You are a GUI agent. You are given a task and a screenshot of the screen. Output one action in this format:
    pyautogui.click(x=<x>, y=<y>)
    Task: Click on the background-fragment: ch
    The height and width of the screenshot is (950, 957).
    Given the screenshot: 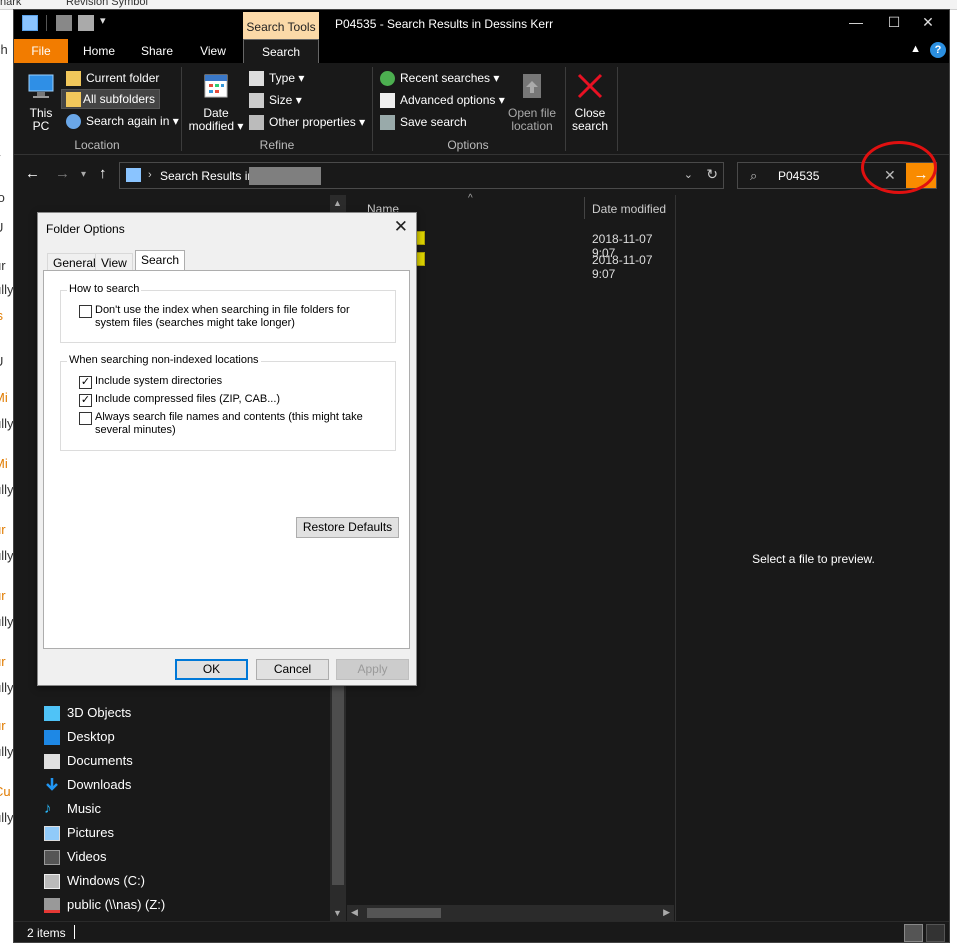 What is the action you would take?
    pyautogui.click(x=4, y=49)
    